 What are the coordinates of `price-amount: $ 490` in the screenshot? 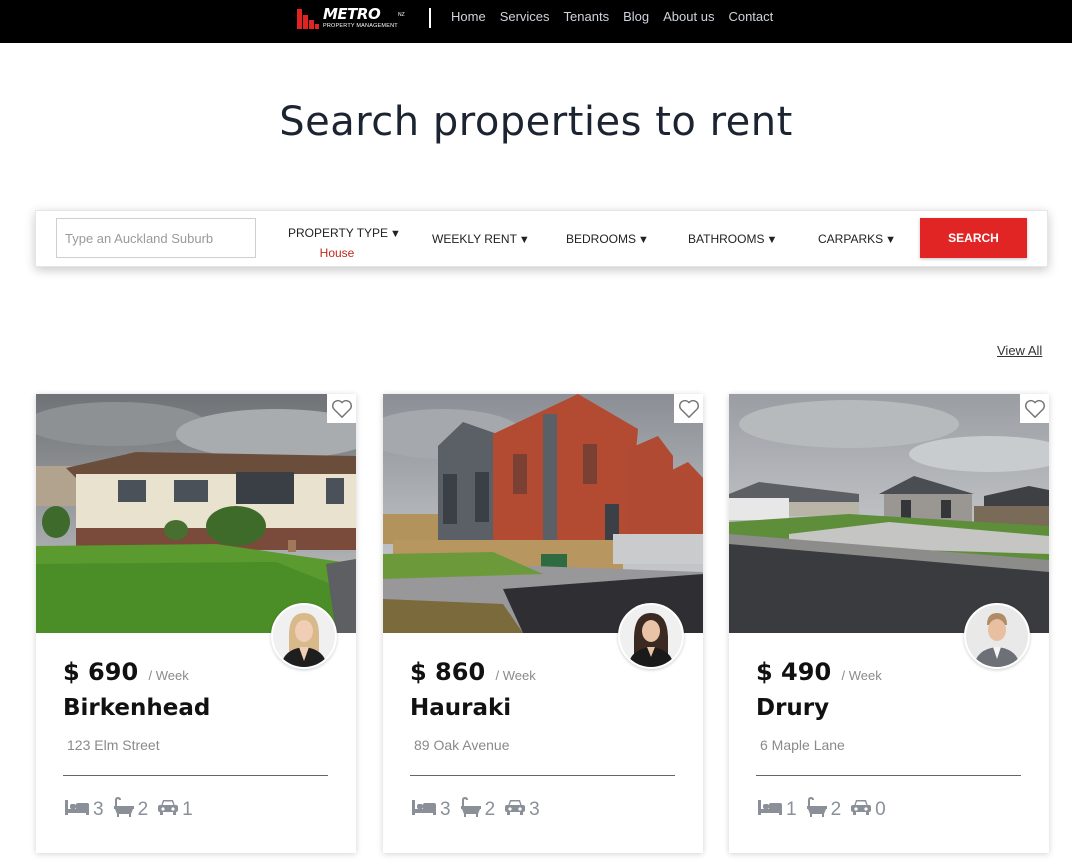 It's located at (794, 672).